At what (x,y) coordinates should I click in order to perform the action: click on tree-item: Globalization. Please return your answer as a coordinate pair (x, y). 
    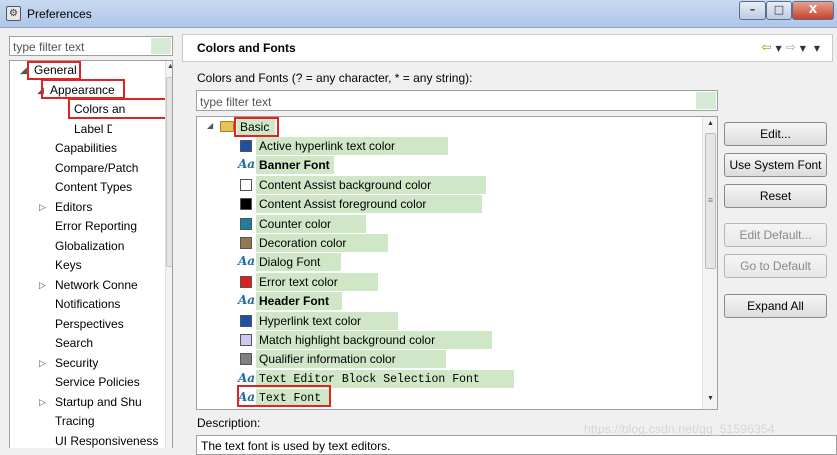
    Looking at the image, I should click on (87, 246).